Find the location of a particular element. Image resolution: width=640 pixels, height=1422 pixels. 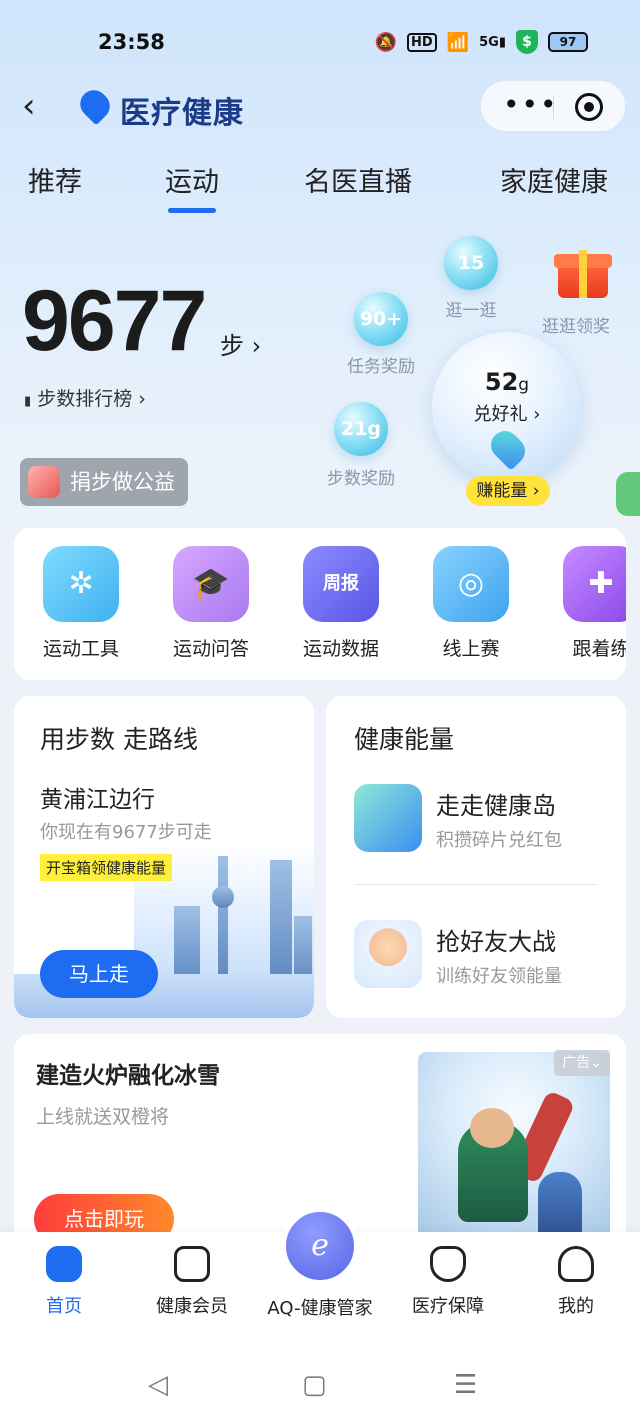

security-shield-icon: $ is located at coordinates (527, 42).